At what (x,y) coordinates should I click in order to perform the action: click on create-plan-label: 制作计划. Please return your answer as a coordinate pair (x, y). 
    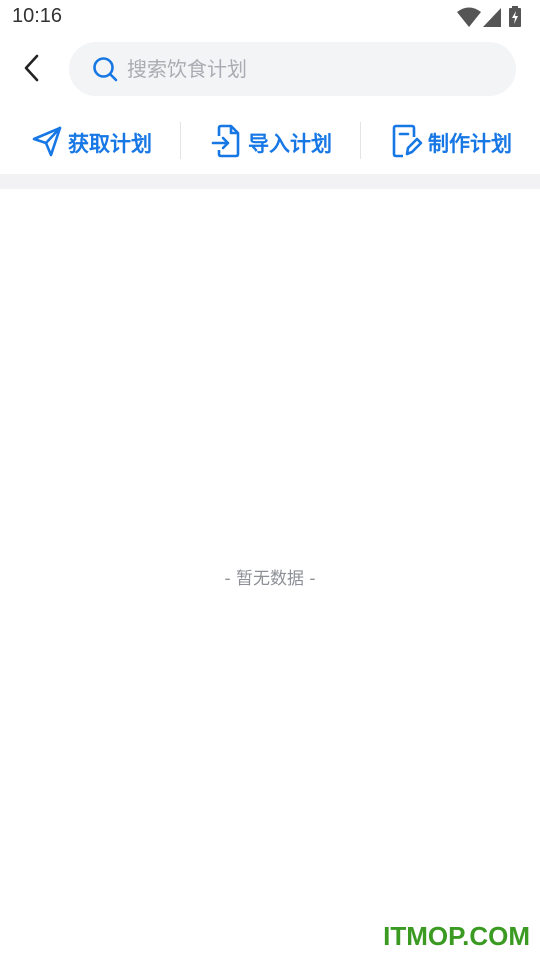
    Looking at the image, I should click on (470, 144).